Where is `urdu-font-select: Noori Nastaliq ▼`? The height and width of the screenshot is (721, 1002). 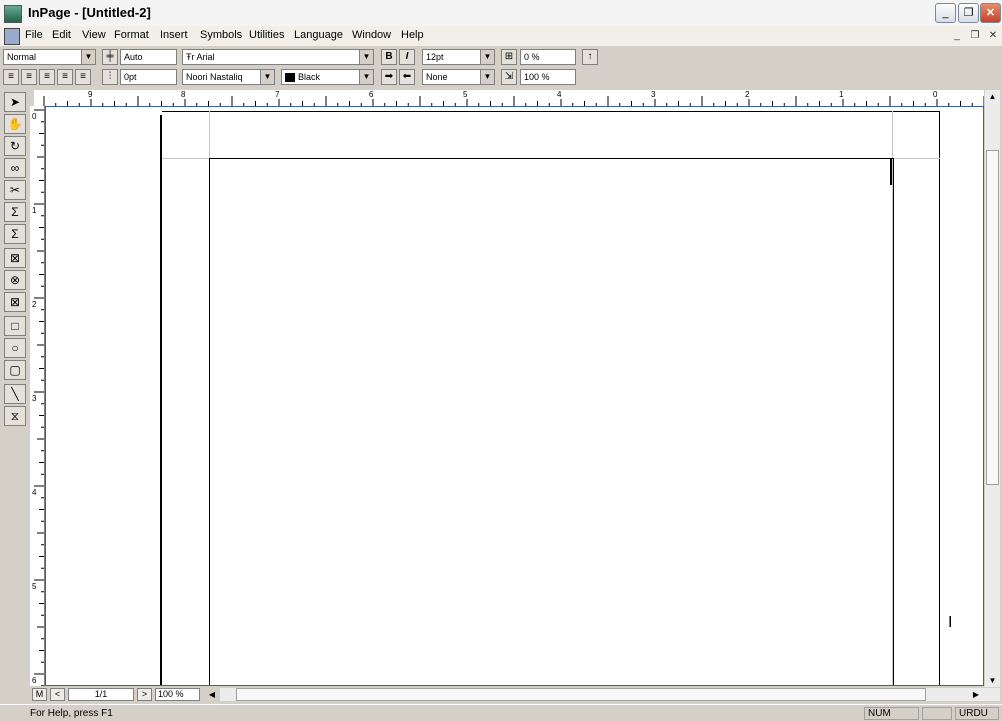 urdu-font-select: Noori Nastaliq ▼ is located at coordinates (228, 77).